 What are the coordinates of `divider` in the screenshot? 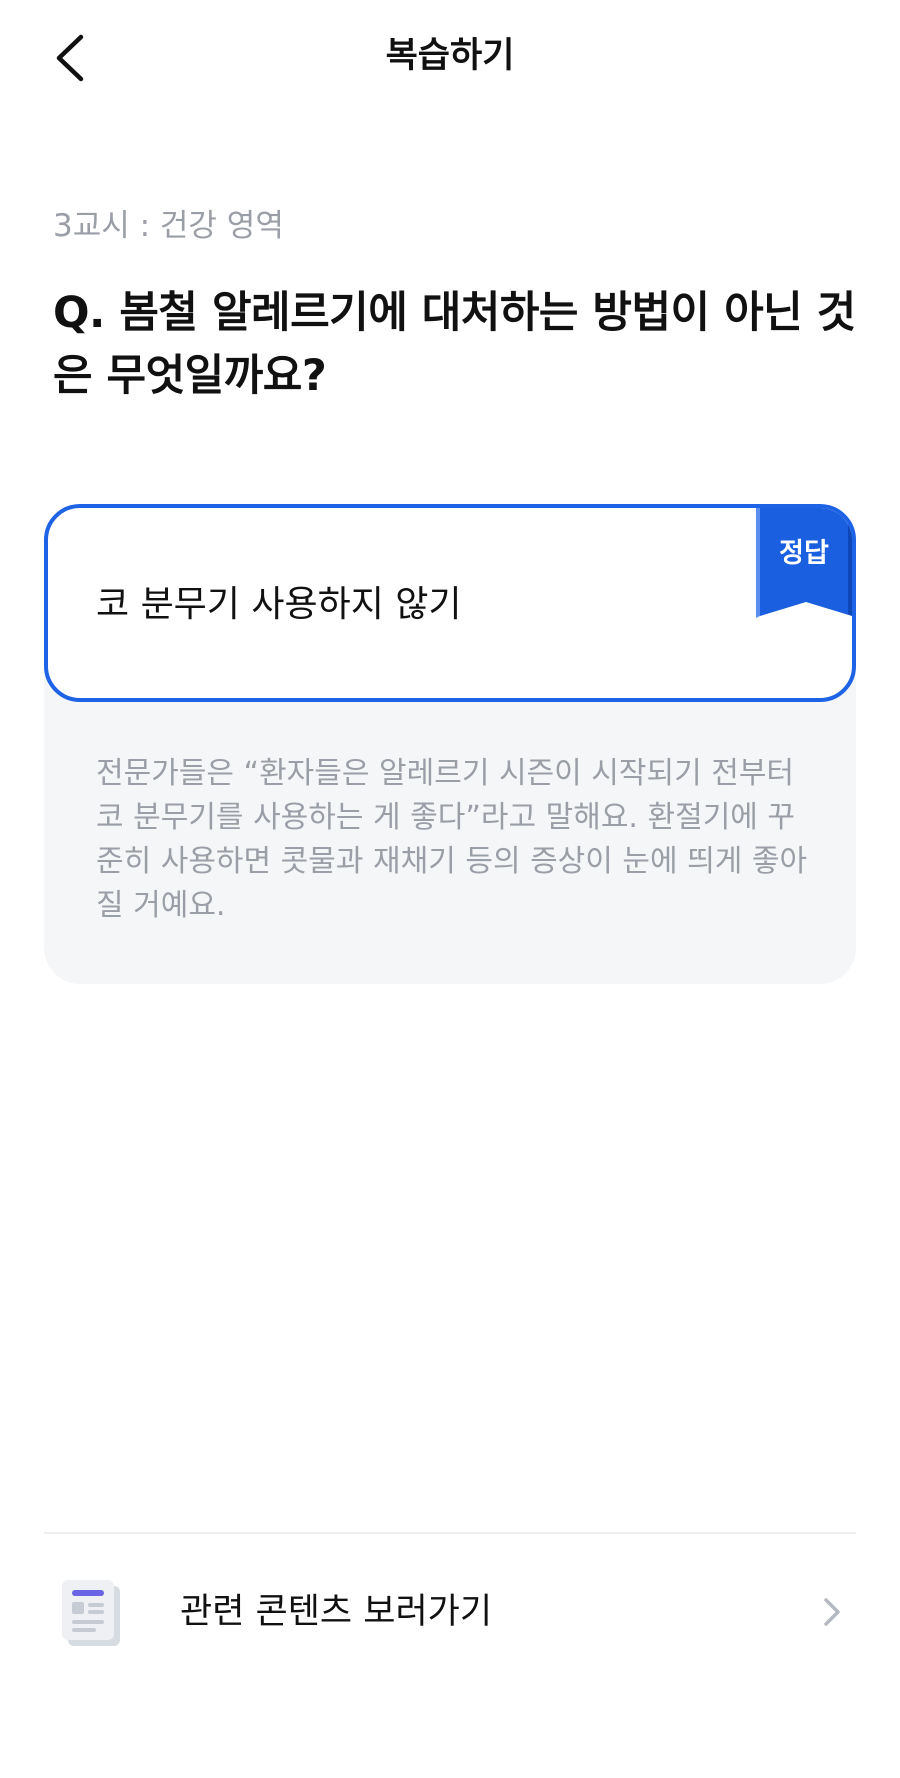 It's located at (450, 1533).